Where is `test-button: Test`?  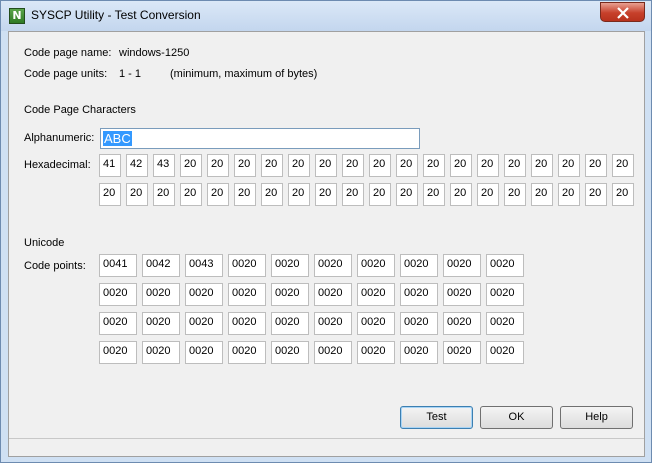
test-button: Test is located at coordinates (436, 417).